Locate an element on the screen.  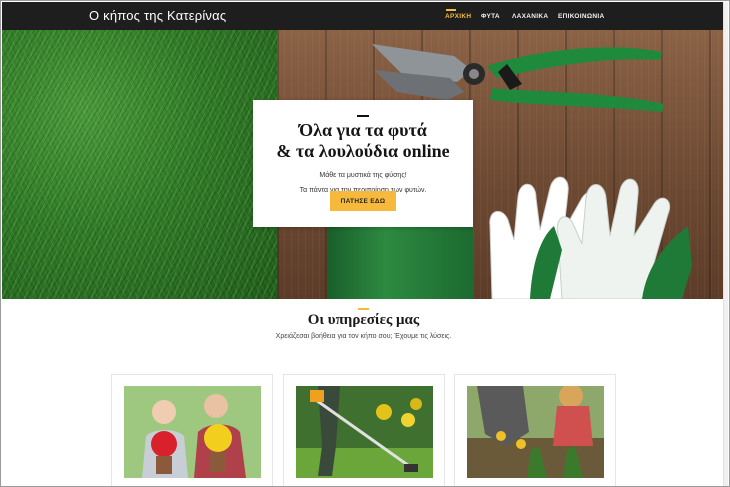
hero-title: Όλα για τα φυτά & τα λουλούδια online is located at coordinates (363, 141).